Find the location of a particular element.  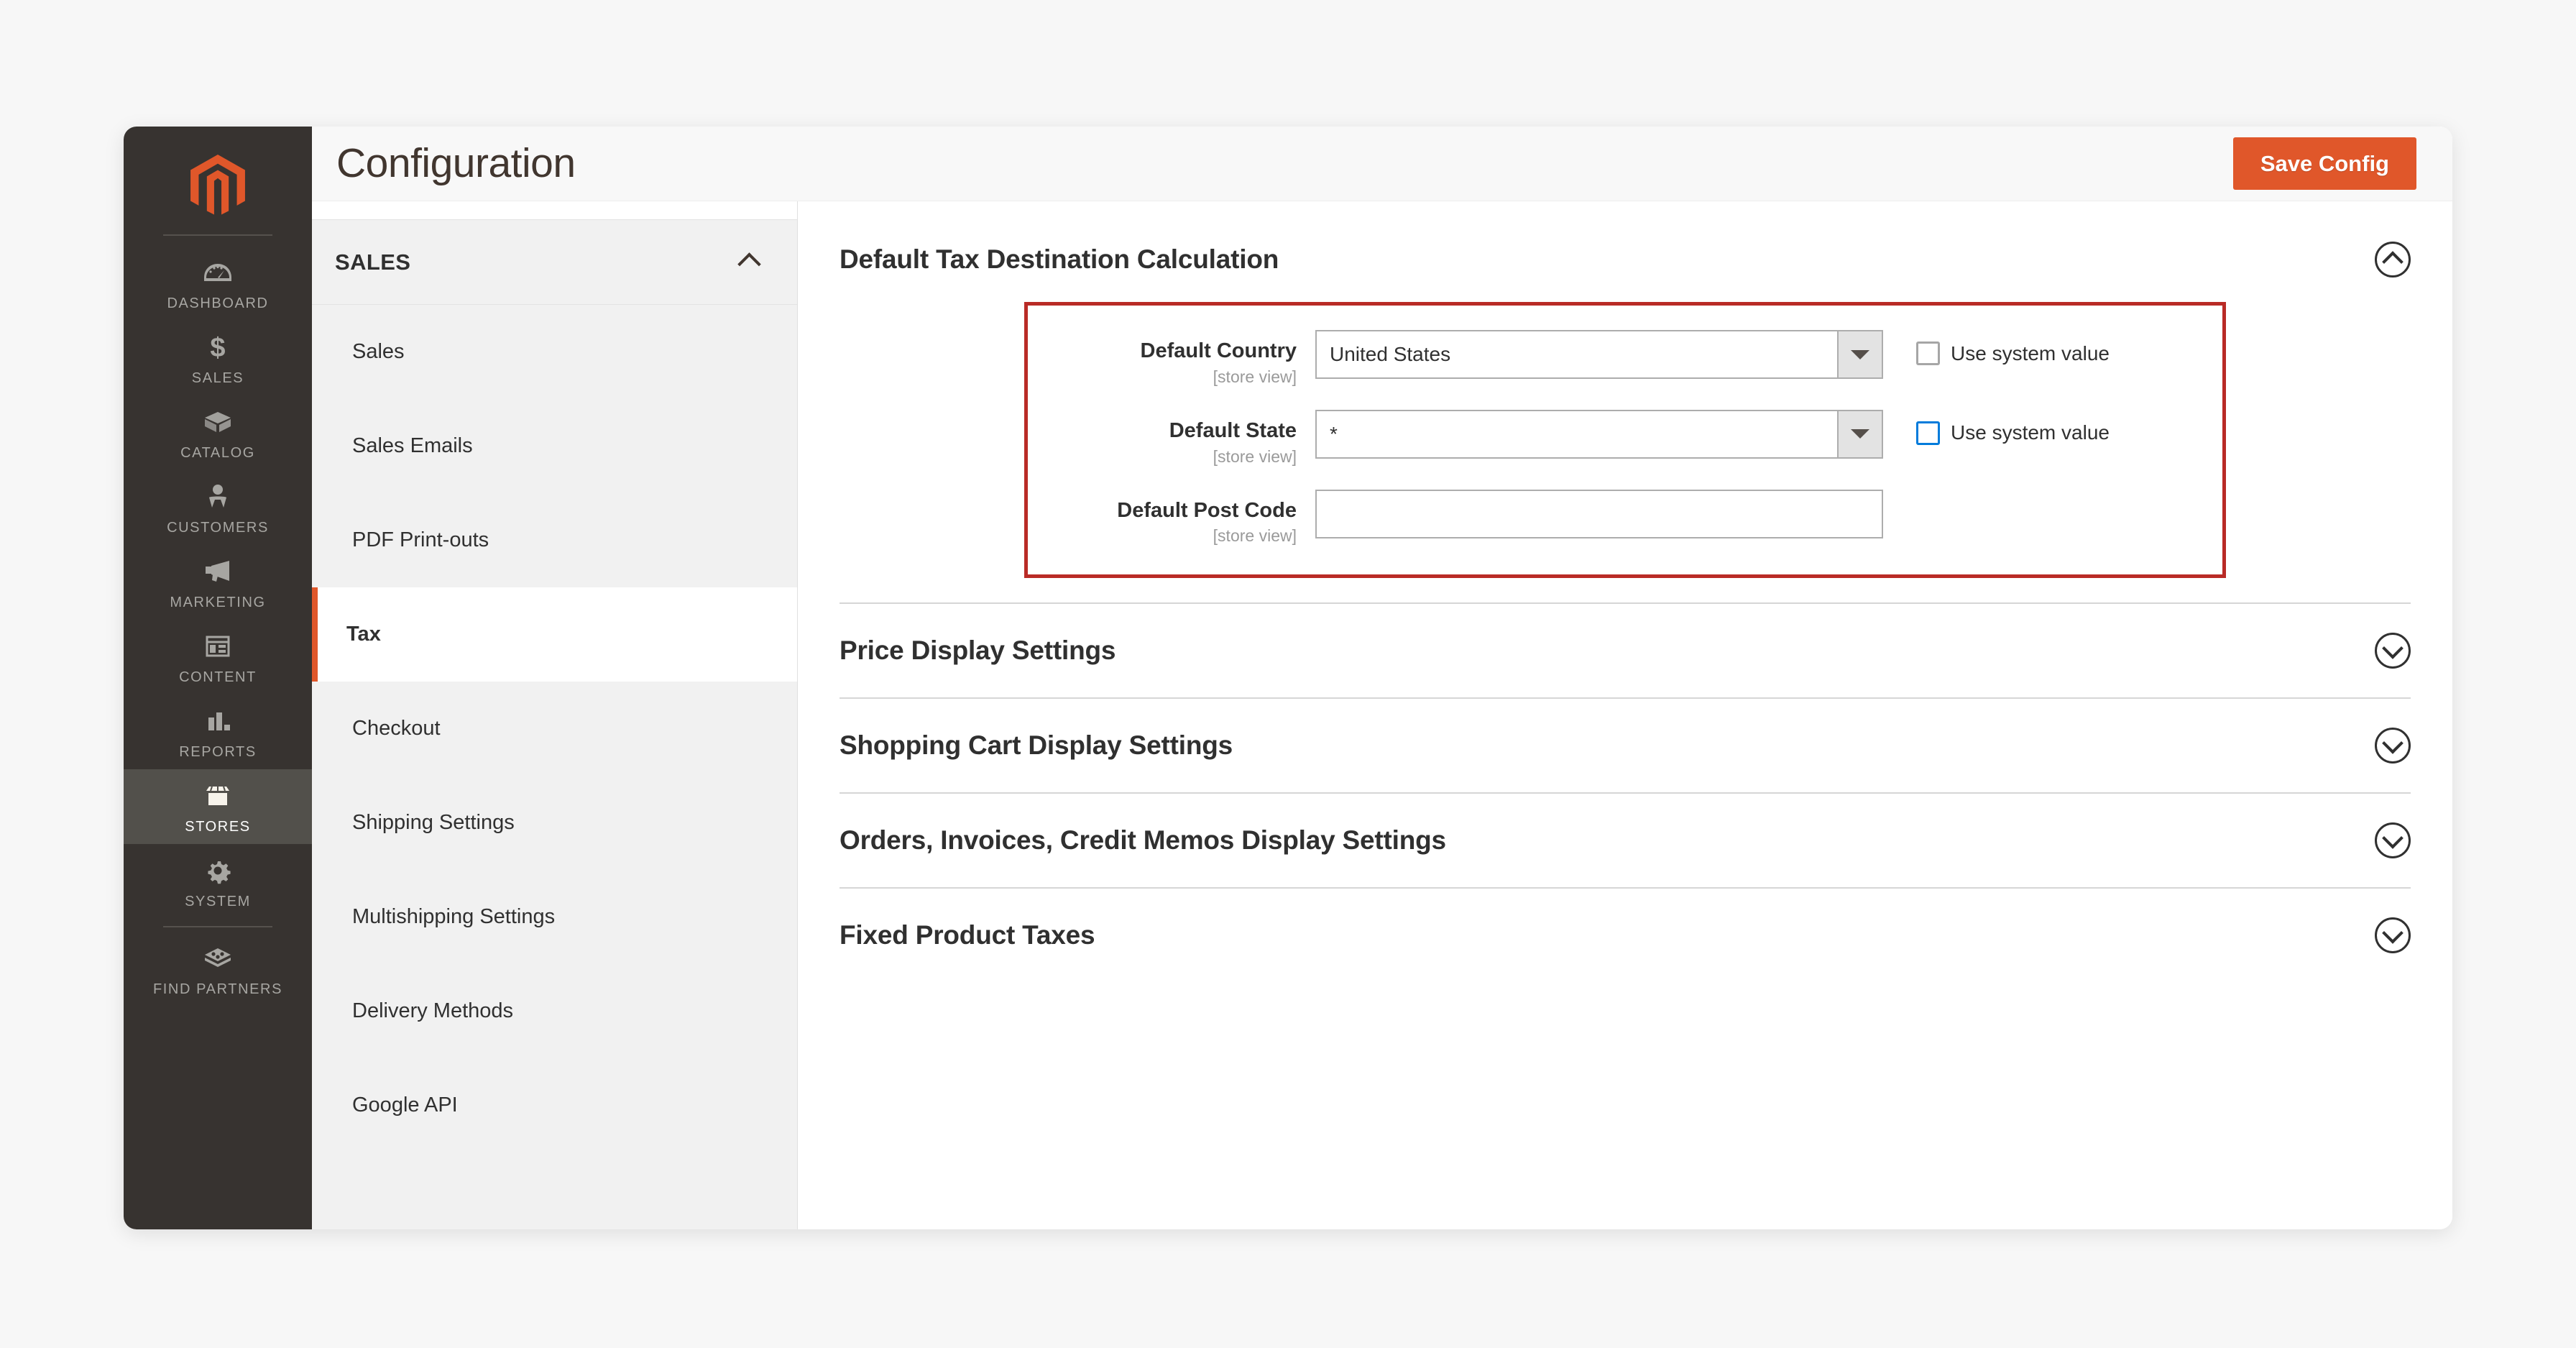

field-control-default-state: * is located at coordinates (1599, 434).